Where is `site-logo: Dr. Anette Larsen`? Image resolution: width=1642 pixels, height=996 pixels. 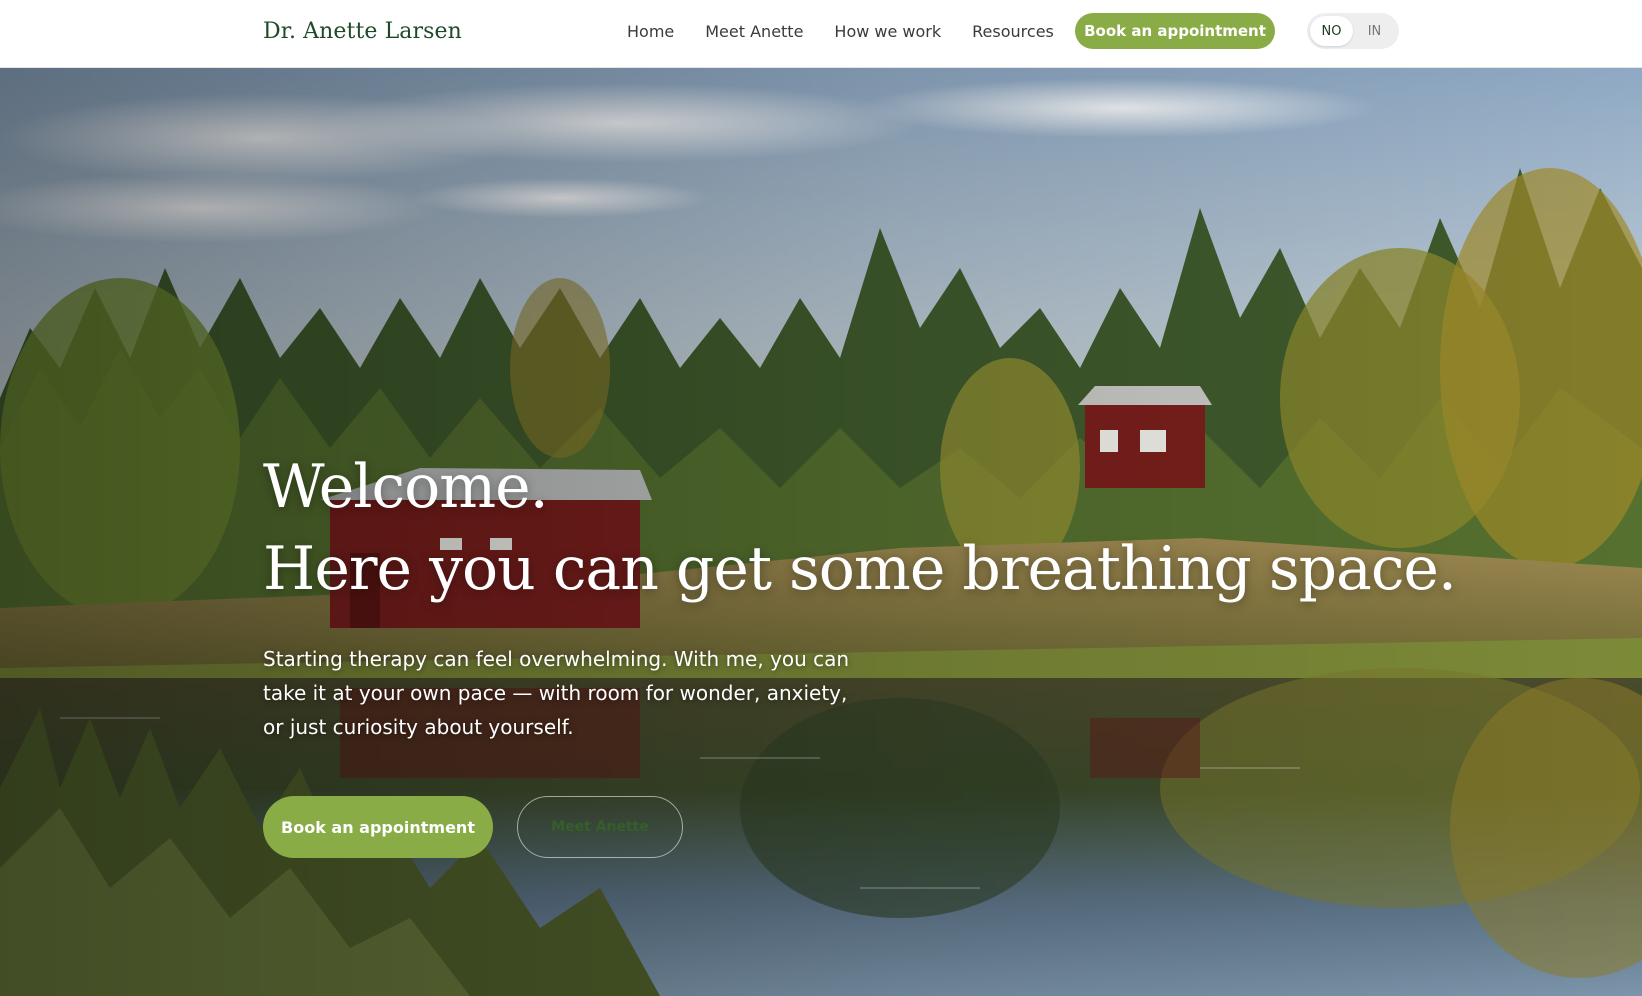 site-logo: Dr. Anette Larsen is located at coordinates (362, 32).